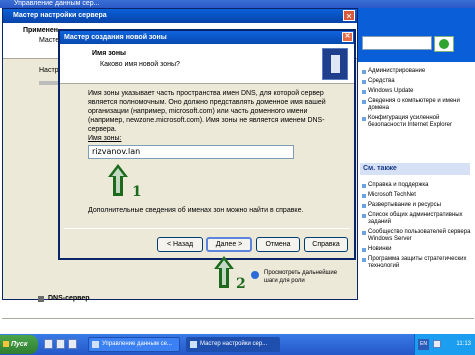 The height and width of the screenshot is (355, 475). I want to click on annotation-arrow-2-icon, so click(224, 272).